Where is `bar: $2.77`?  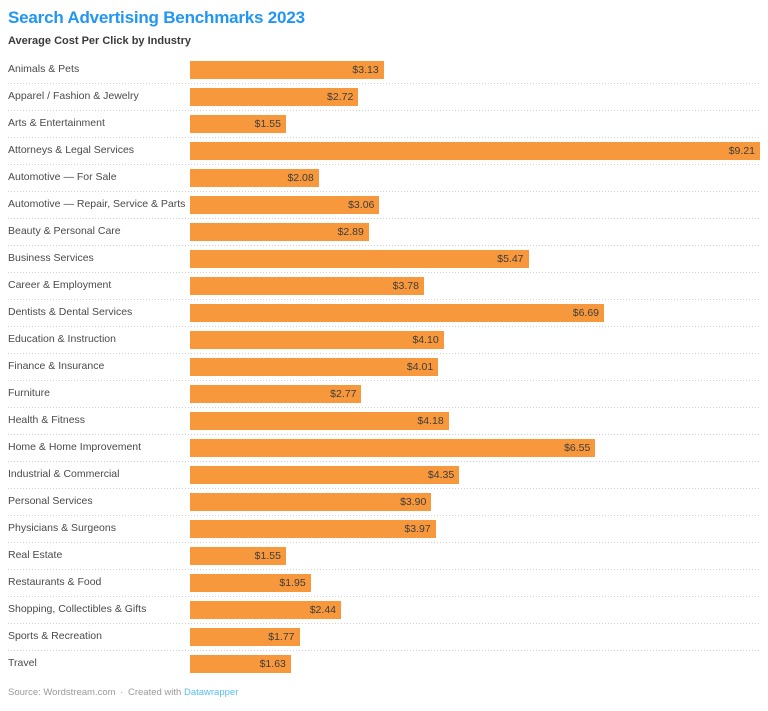 bar: $2.77 is located at coordinates (276, 393).